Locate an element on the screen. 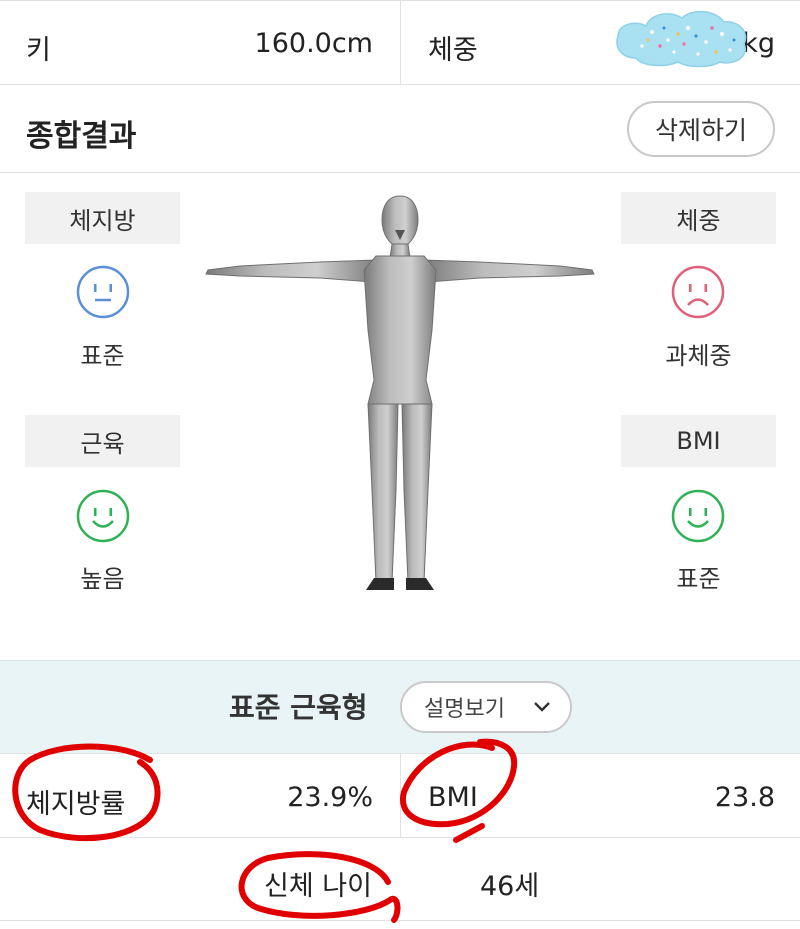  card-header-weight: 체중 is located at coordinates (698, 218).